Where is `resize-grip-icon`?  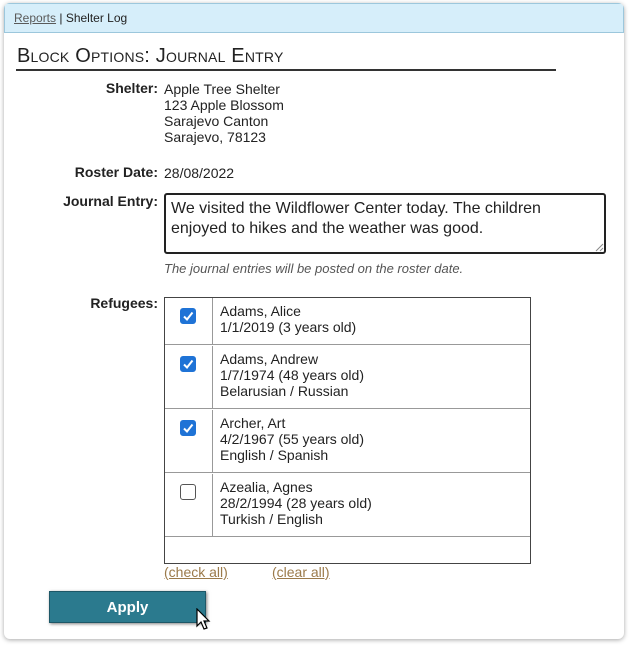
resize-grip-icon is located at coordinates (599, 247).